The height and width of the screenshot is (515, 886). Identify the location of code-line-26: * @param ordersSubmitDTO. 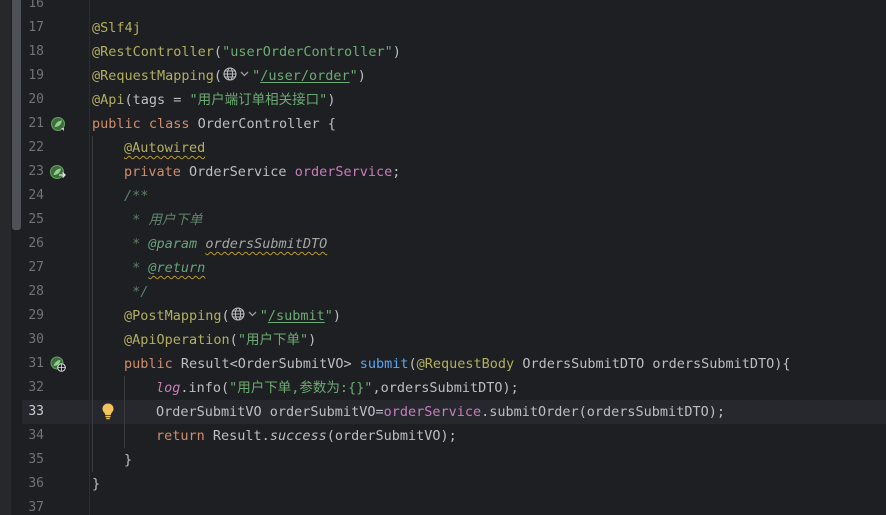
(505, 244).